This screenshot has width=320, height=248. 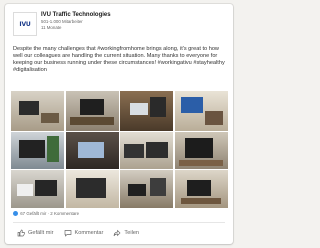 I want to click on comment-label: Kommentar, so click(x=89, y=233).